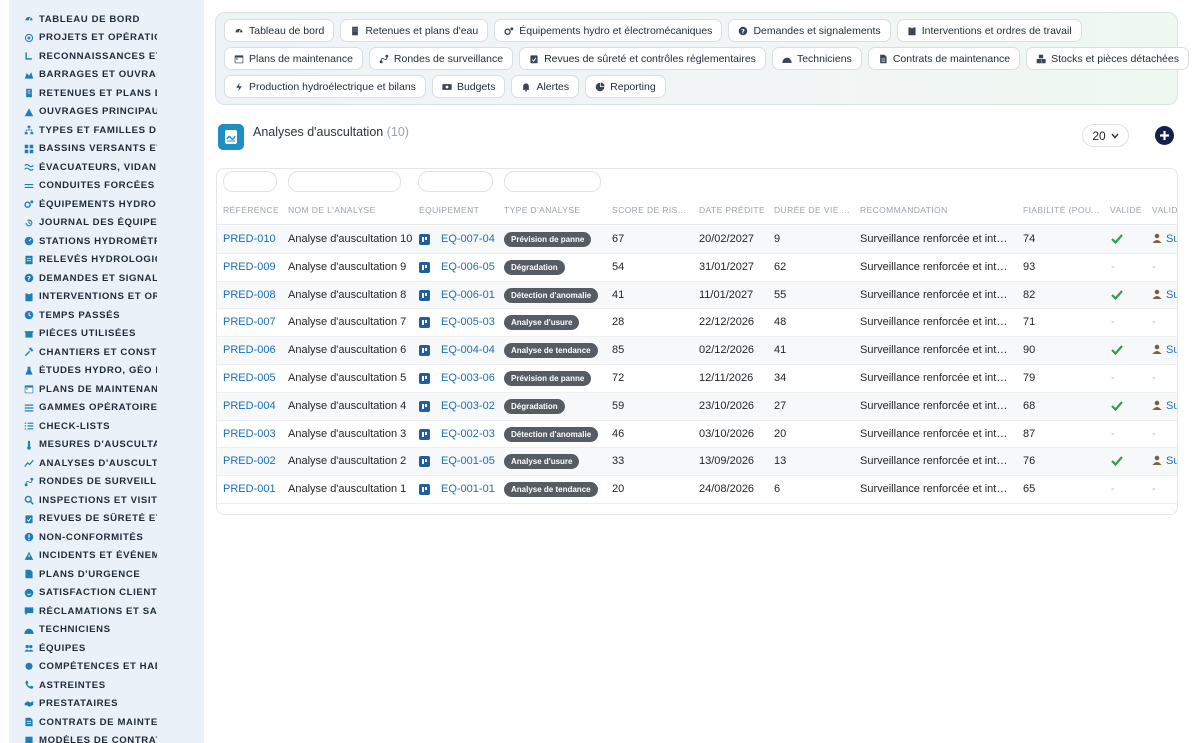 The width and height of the screenshot is (1200, 743). I want to click on column-header: Validé, so click(1126, 210).